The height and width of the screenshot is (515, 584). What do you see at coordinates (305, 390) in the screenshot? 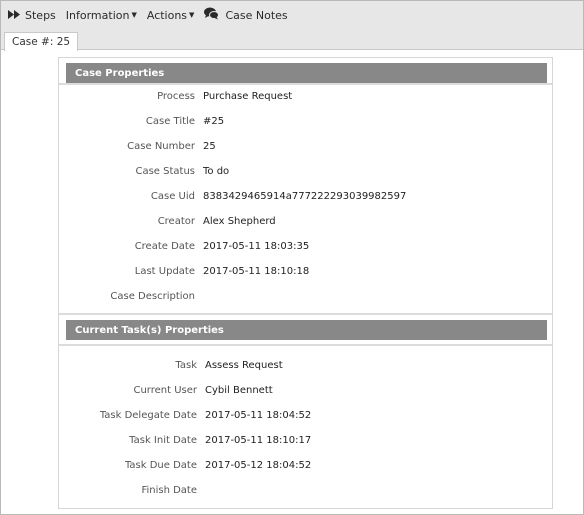
I see `field-row-current-user: Current User Cybil Bennett` at bounding box center [305, 390].